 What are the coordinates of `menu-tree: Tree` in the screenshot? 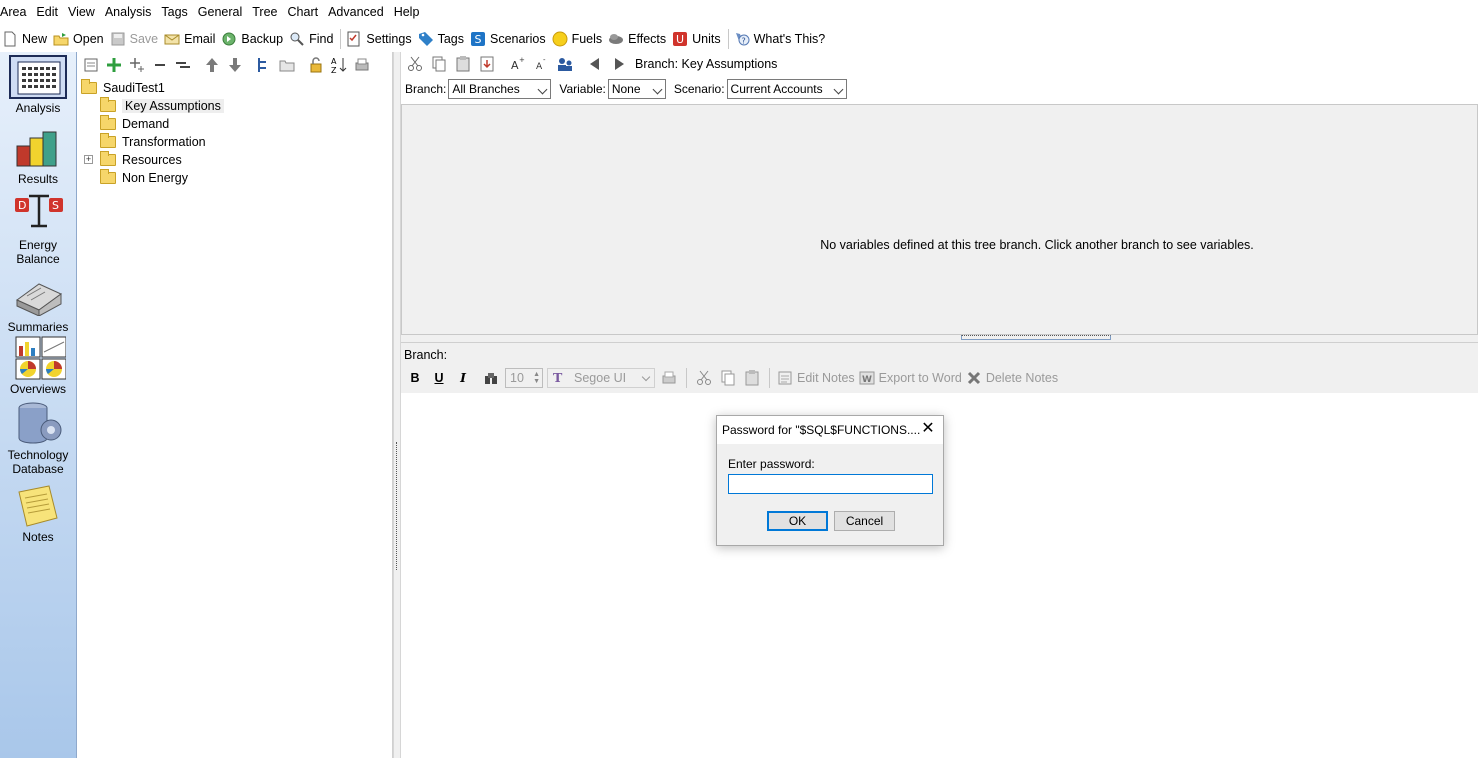 It's located at (264, 12).